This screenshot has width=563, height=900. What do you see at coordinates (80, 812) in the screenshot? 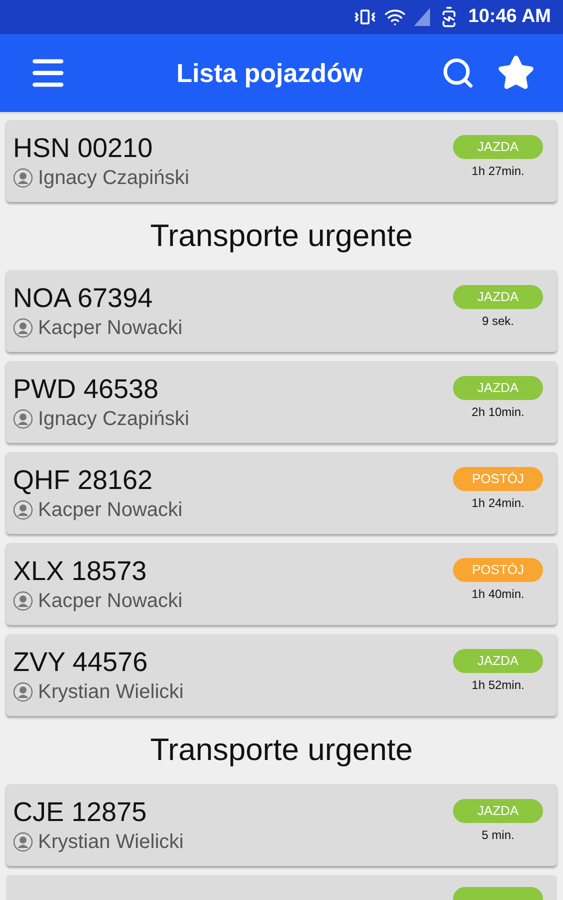
I see `plate-number: CJE 12875` at bounding box center [80, 812].